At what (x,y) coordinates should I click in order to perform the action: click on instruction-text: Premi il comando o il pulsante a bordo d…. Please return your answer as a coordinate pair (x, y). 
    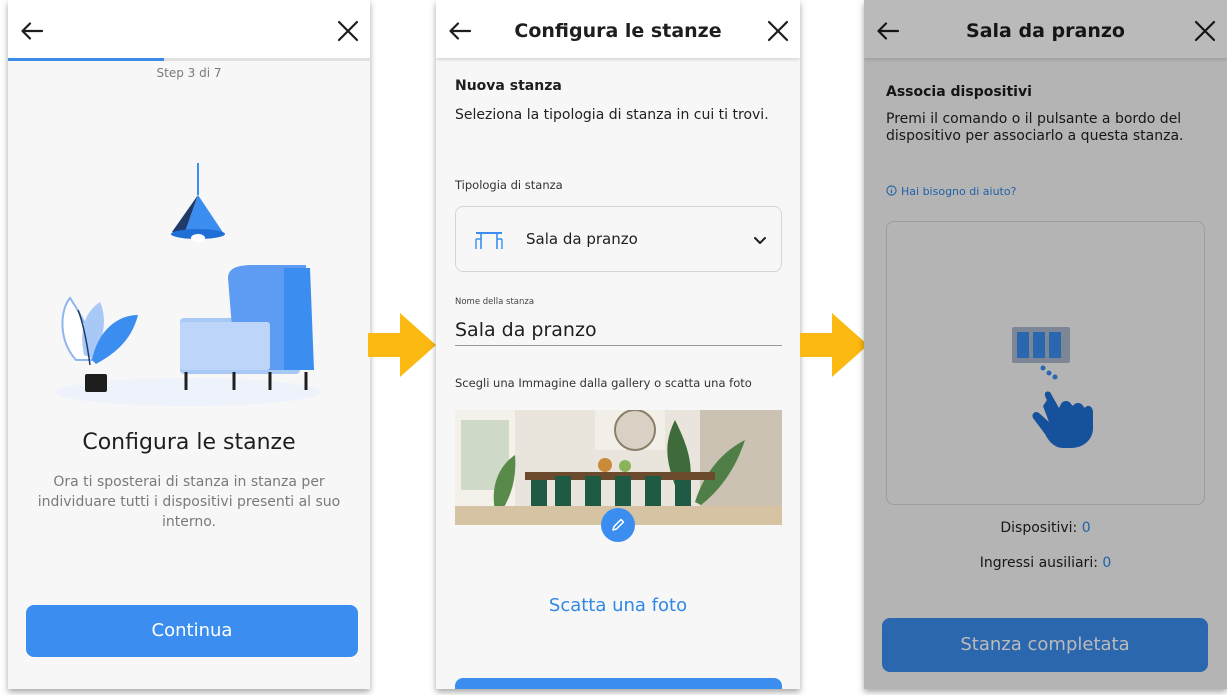
    Looking at the image, I should click on (1035, 127).